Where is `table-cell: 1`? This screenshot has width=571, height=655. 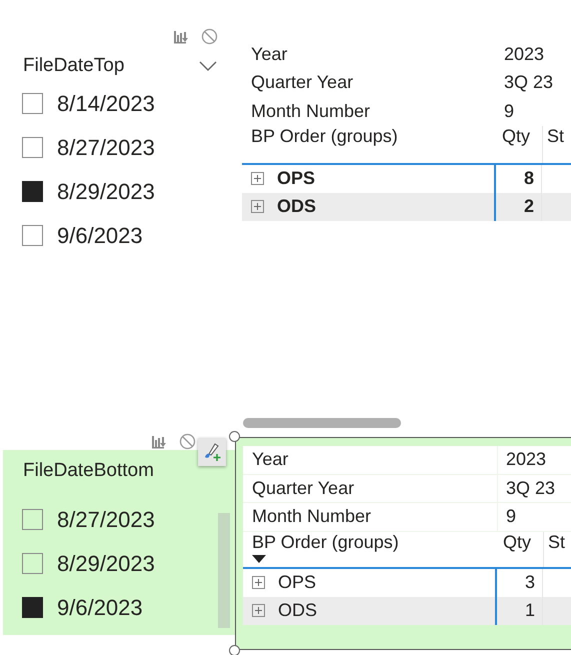 table-cell: 1 is located at coordinates (520, 610).